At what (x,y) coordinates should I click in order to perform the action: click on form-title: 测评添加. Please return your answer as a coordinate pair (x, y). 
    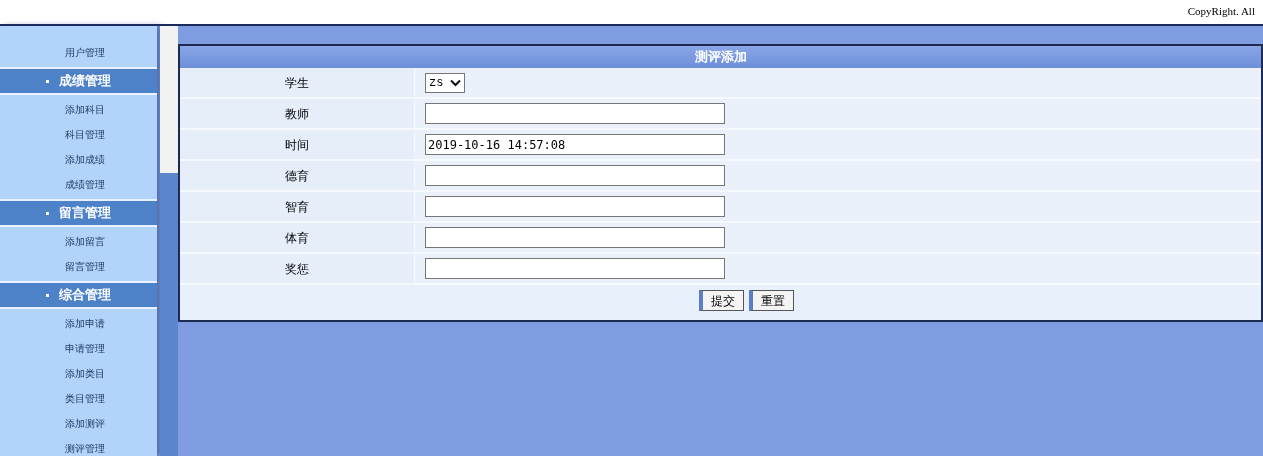
    Looking at the image, I should click on (720, 57).